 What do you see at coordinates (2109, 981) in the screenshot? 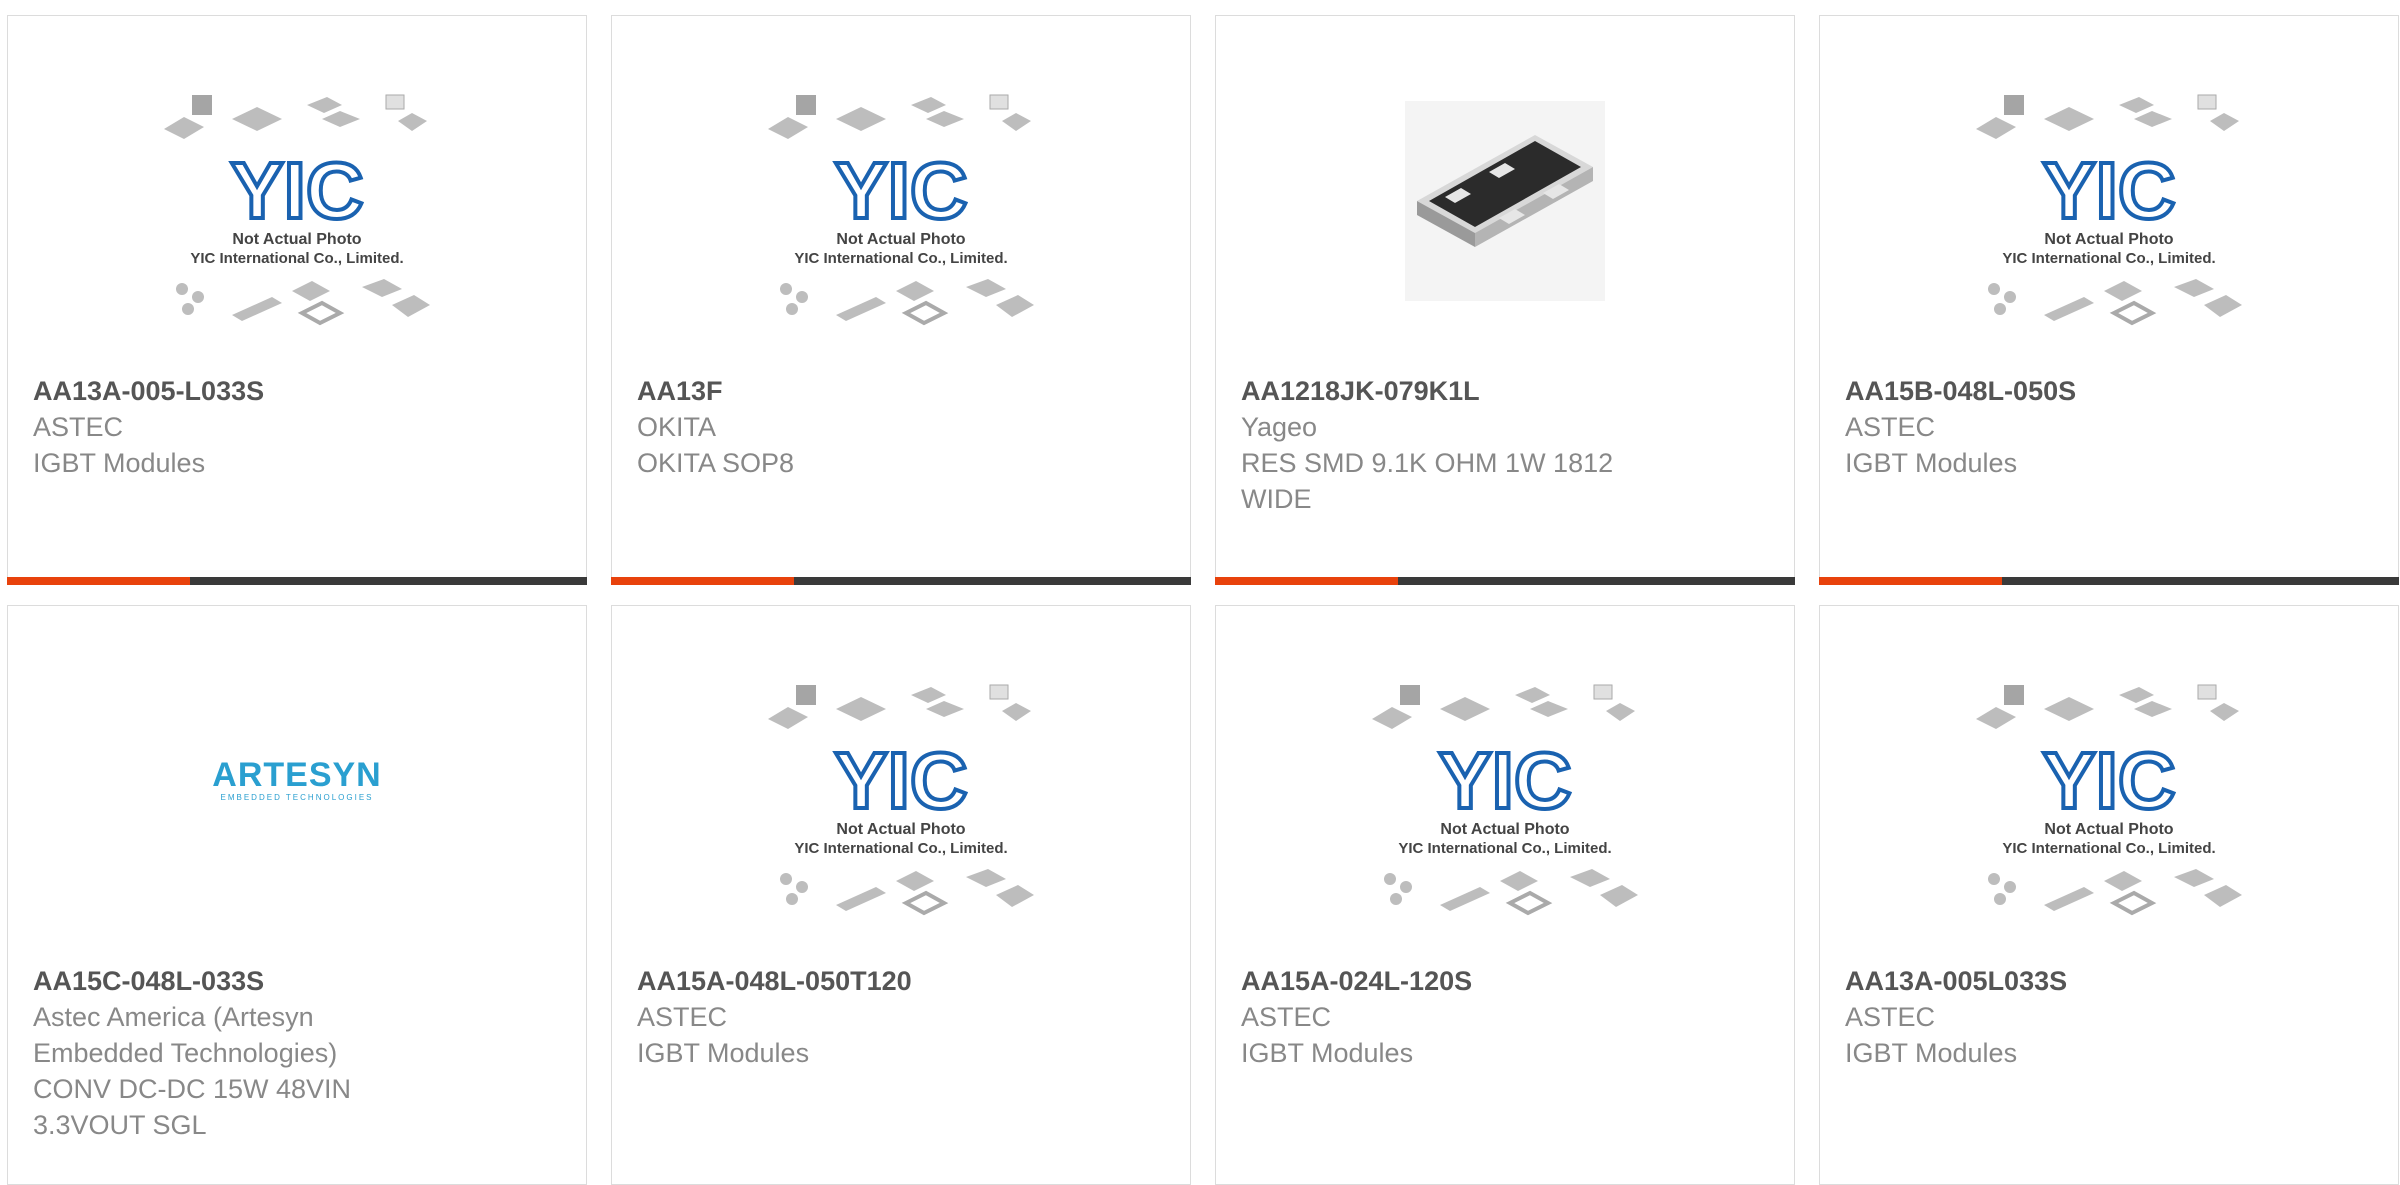
I see `part-number: AA13A-005L033S` at bounding box center [2109, 981].